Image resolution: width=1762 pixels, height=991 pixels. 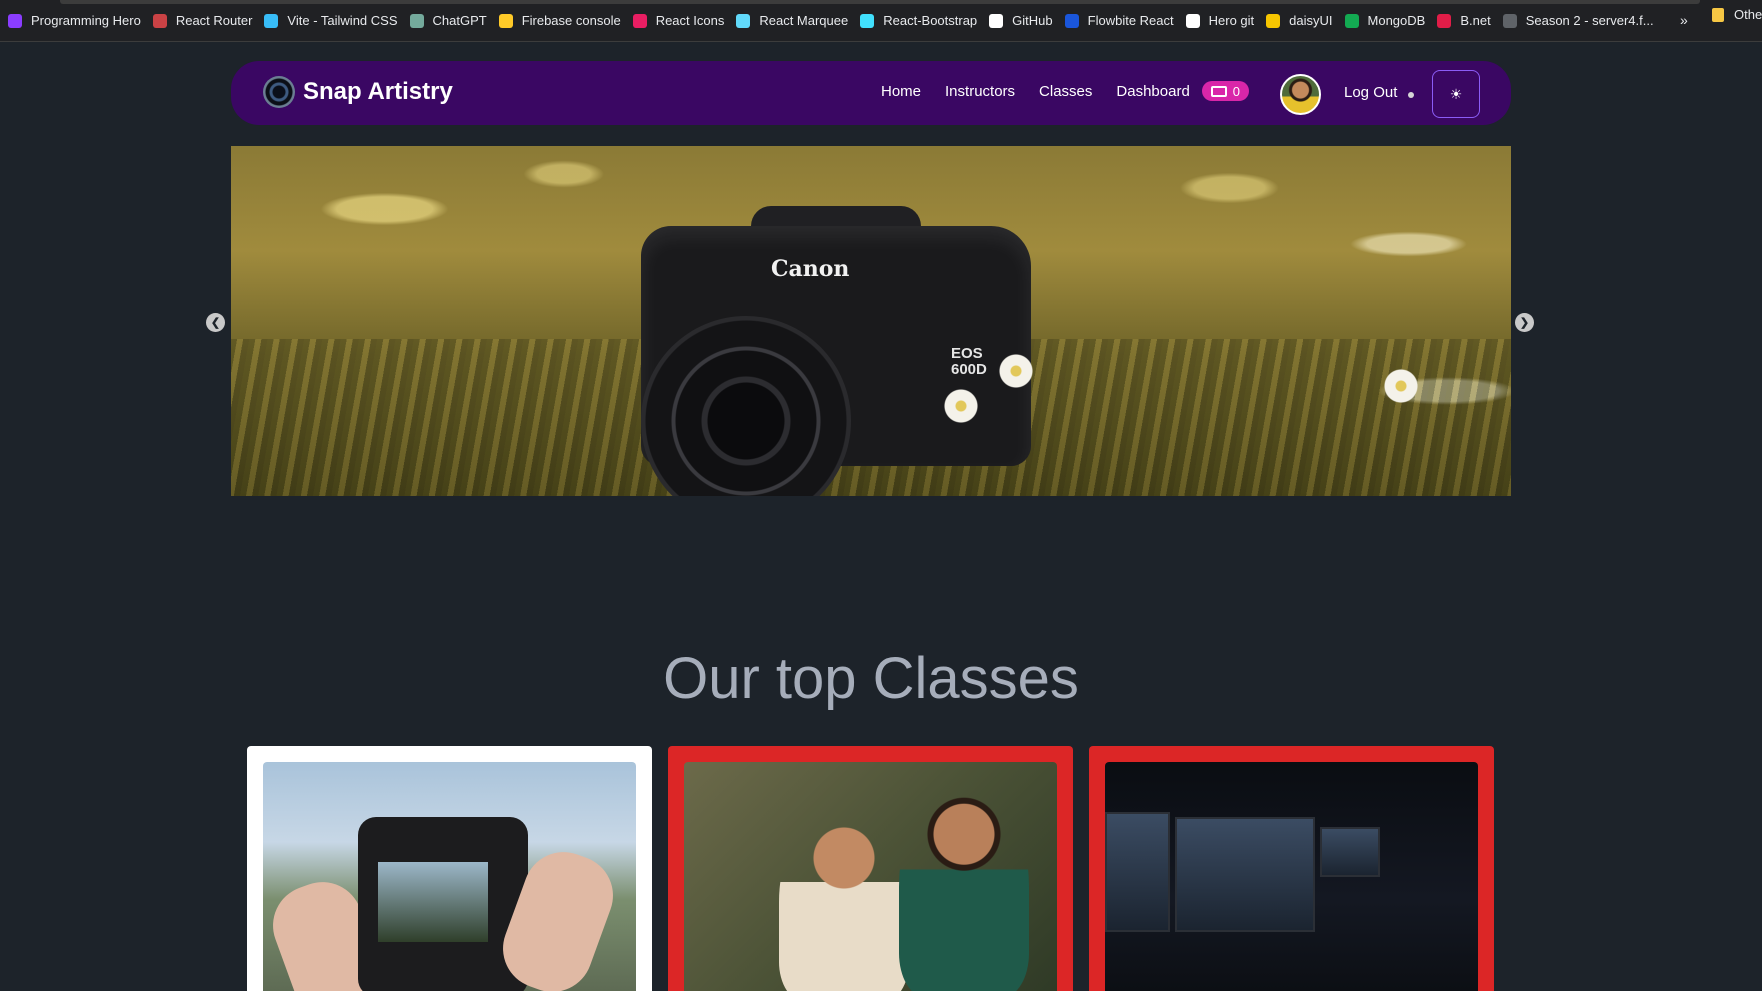 What do you see at coordinates (1475, 20) in the screenshot?
I see `bookmark-label: B.net` at bounding box center [1475, 20].